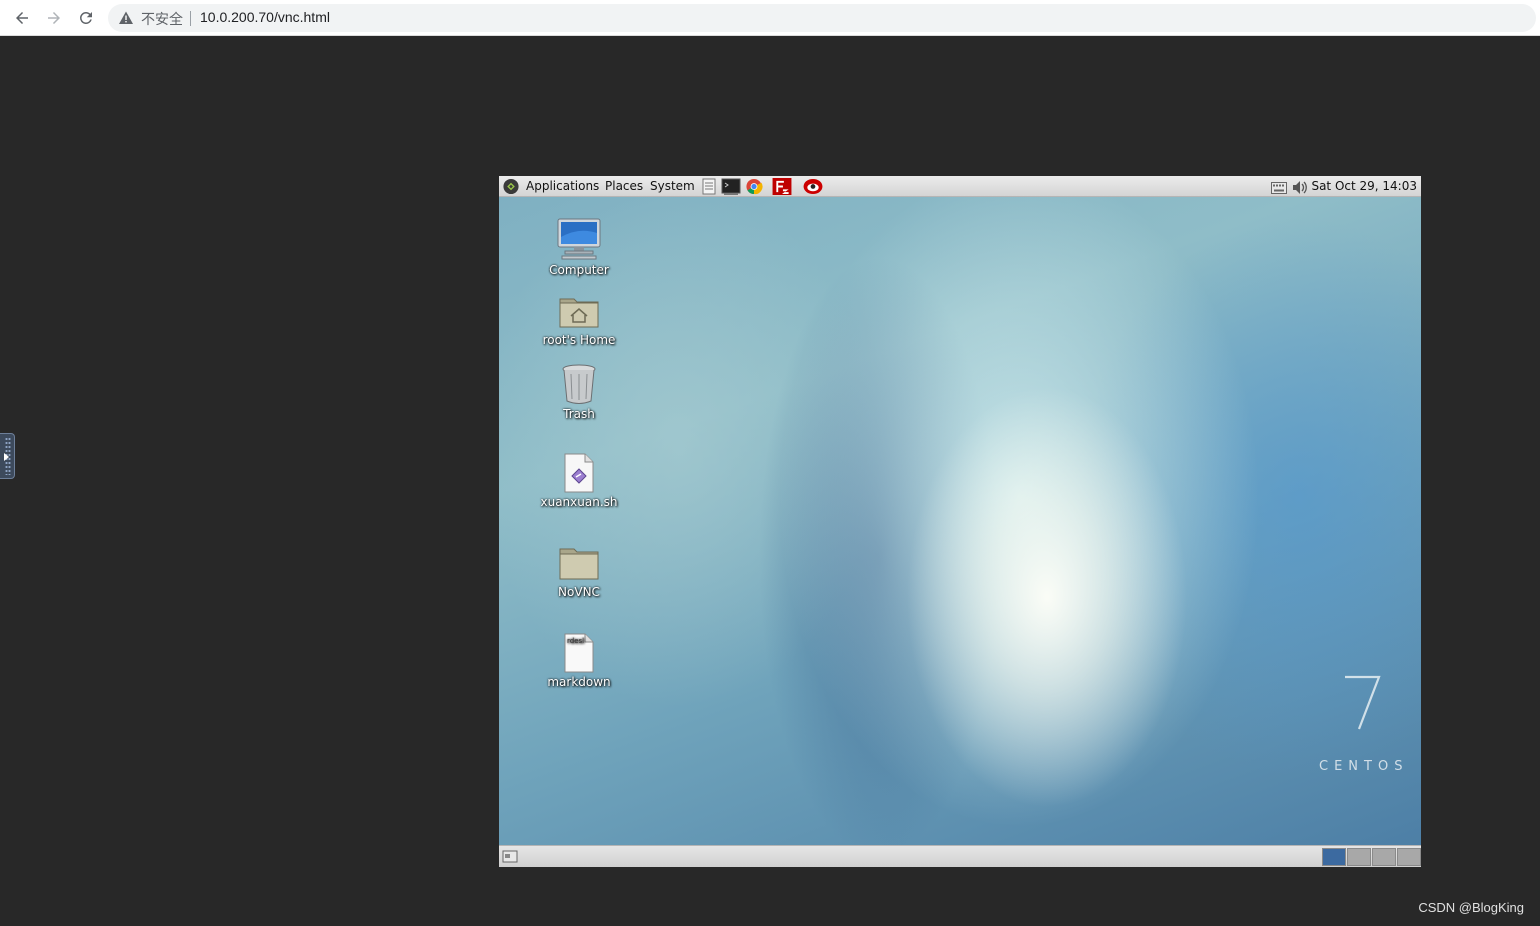 The image size is (1540, 926). I want to click on url-text: 10.0.200.70/vnc.html, so click(265, 17).